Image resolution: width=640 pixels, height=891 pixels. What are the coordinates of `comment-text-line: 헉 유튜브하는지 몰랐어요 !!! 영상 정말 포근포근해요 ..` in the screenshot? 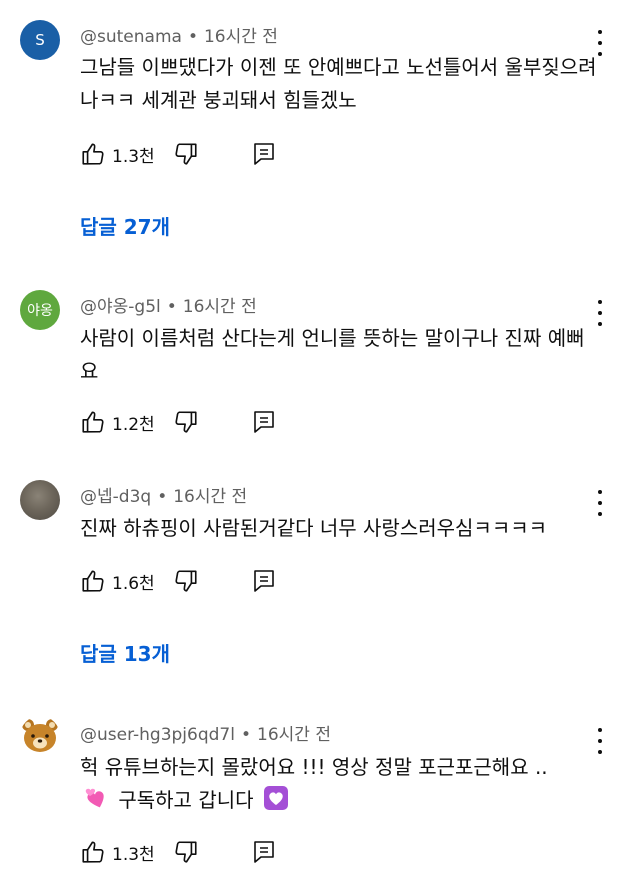 It's located at (314, 767).